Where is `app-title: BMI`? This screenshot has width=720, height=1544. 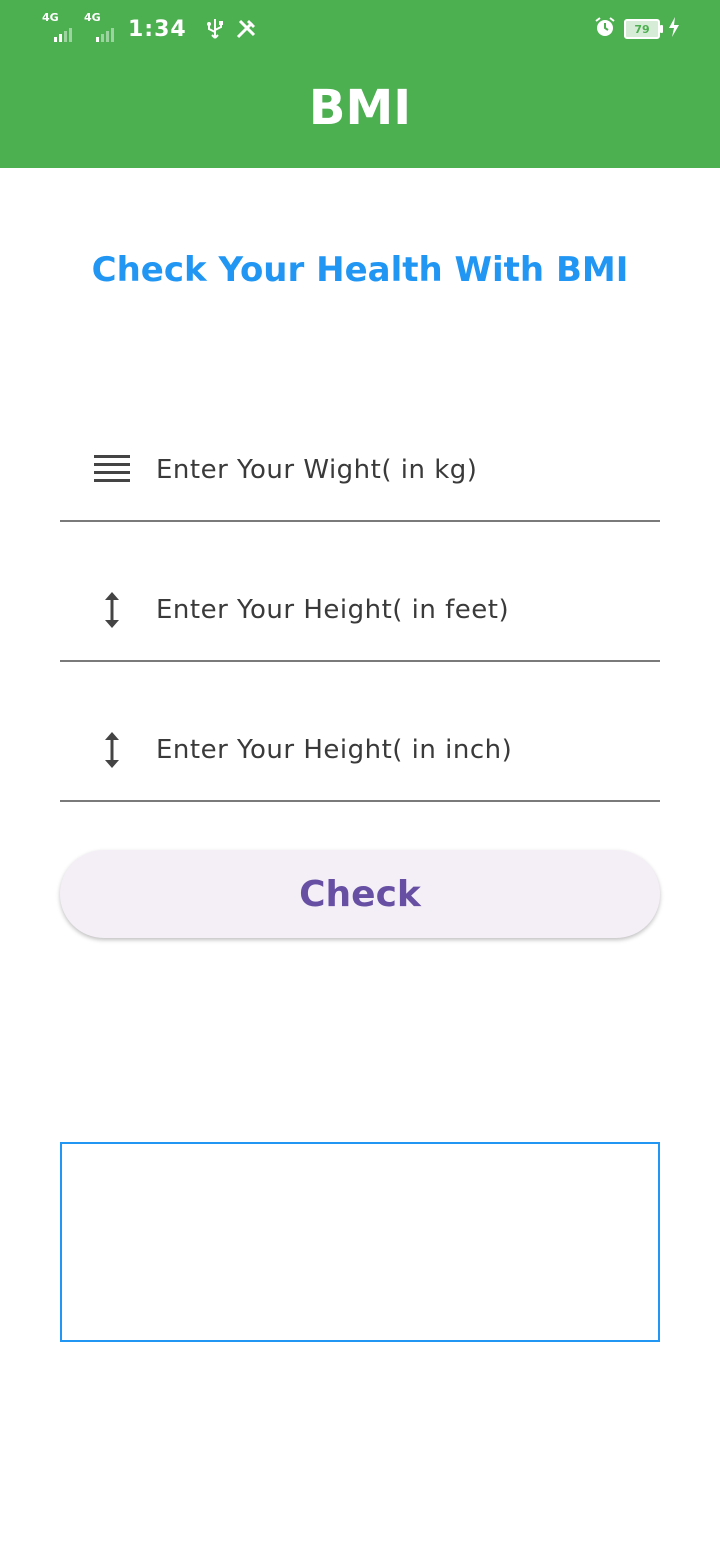
app-title: BMI is located at coordinates (360, 108).